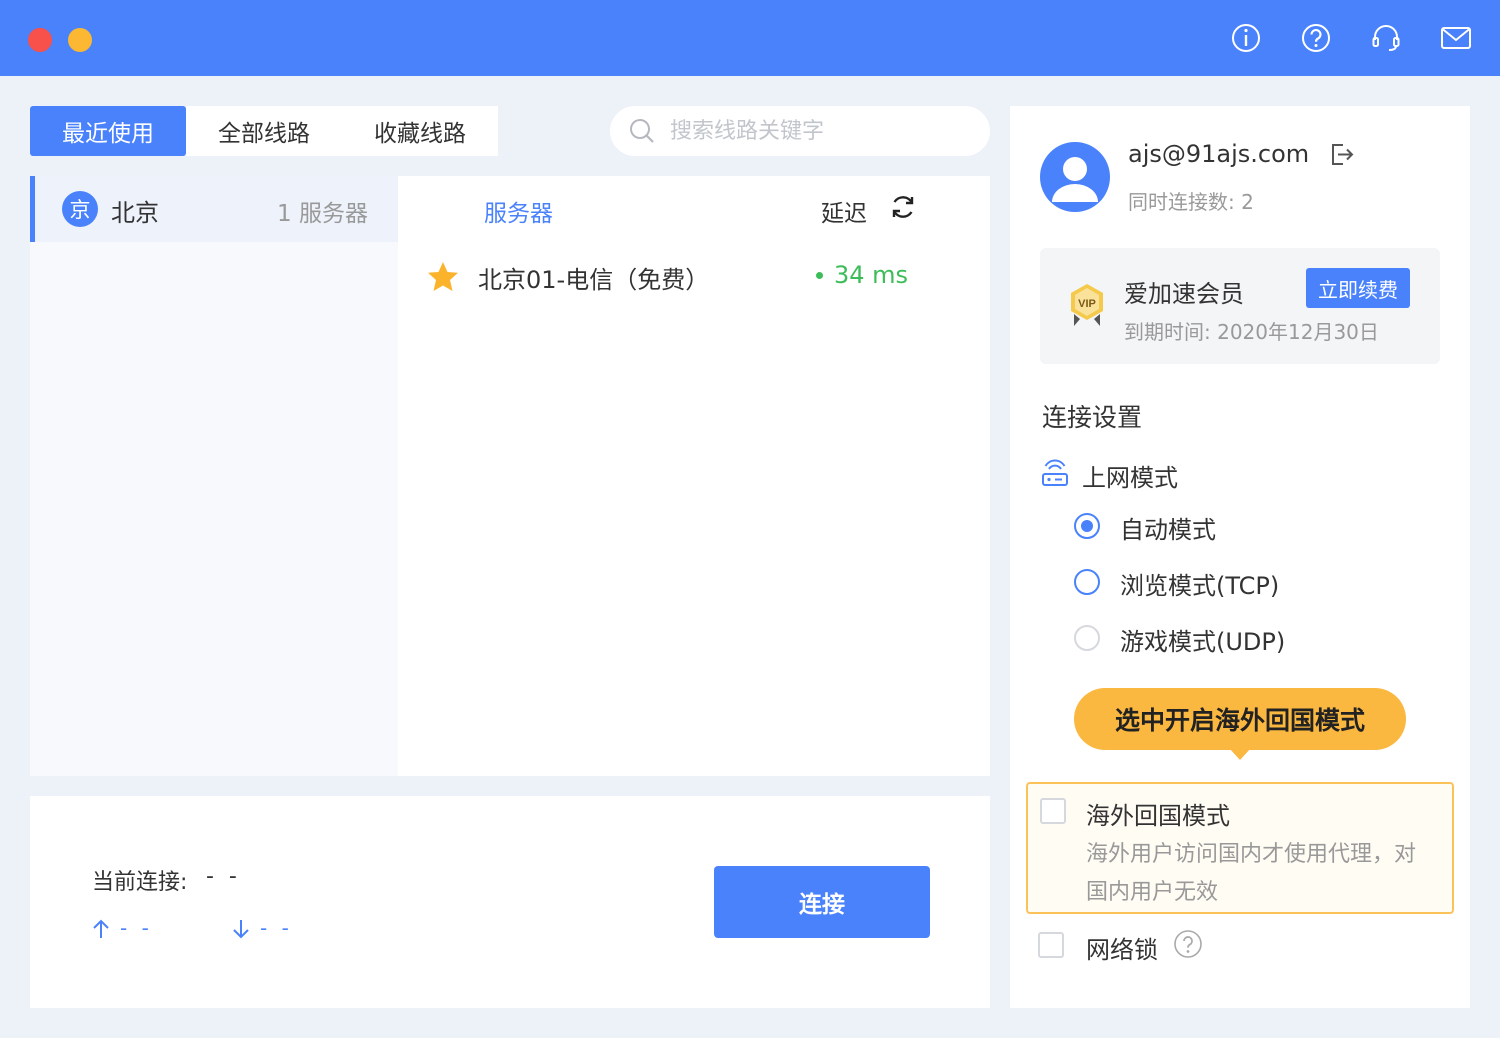 The image size is (1500, 1038). I want to click on search-icon, so click(642, 131).